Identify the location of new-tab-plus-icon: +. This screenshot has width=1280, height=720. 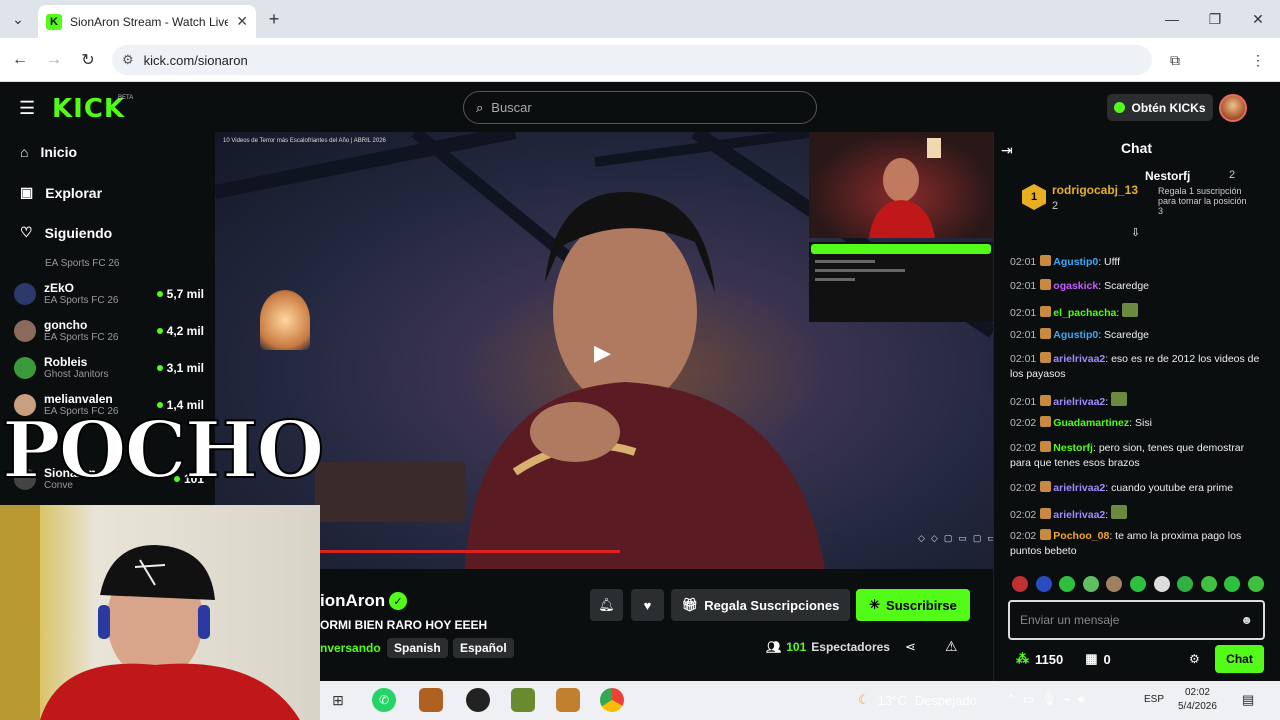
(274, 19).